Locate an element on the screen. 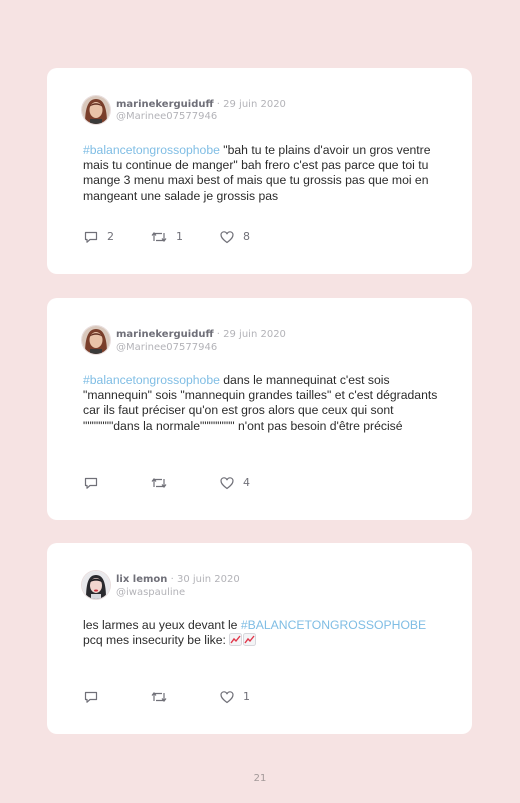 The image size is (520, 803). like-count: 8 is located at coordinates (246, 236).